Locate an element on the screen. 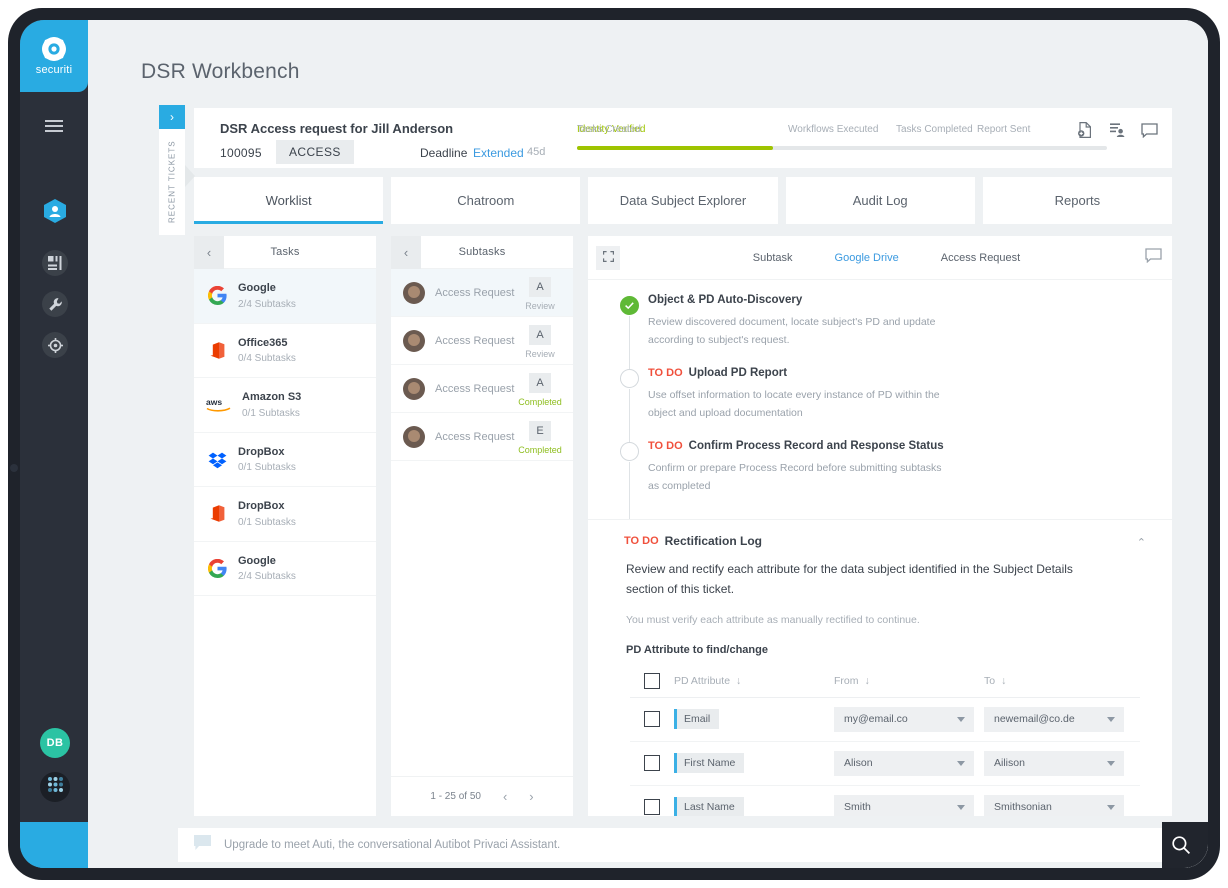  recent-tickets-expand-button: › is located at coordinates (172, 117).